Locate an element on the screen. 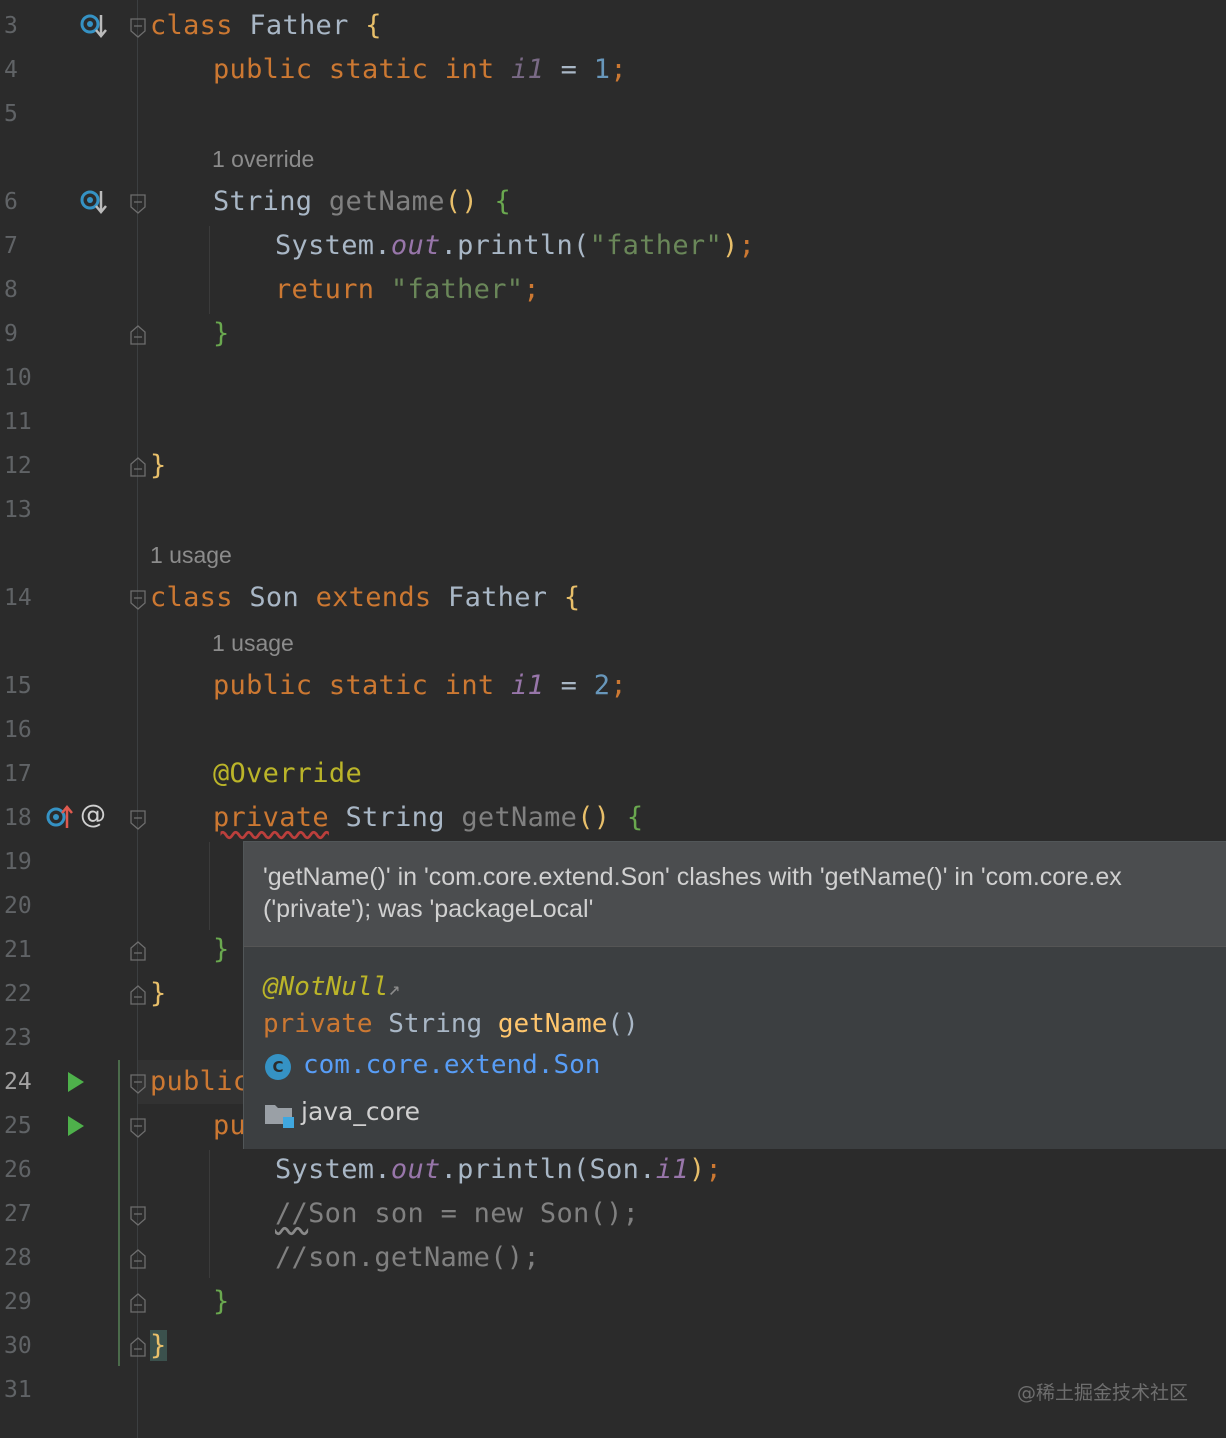 Image resolution: width=1226 pixels, height=1438 pixels. code-text: System.out.println("father"); is located at coordinates (515, 245).